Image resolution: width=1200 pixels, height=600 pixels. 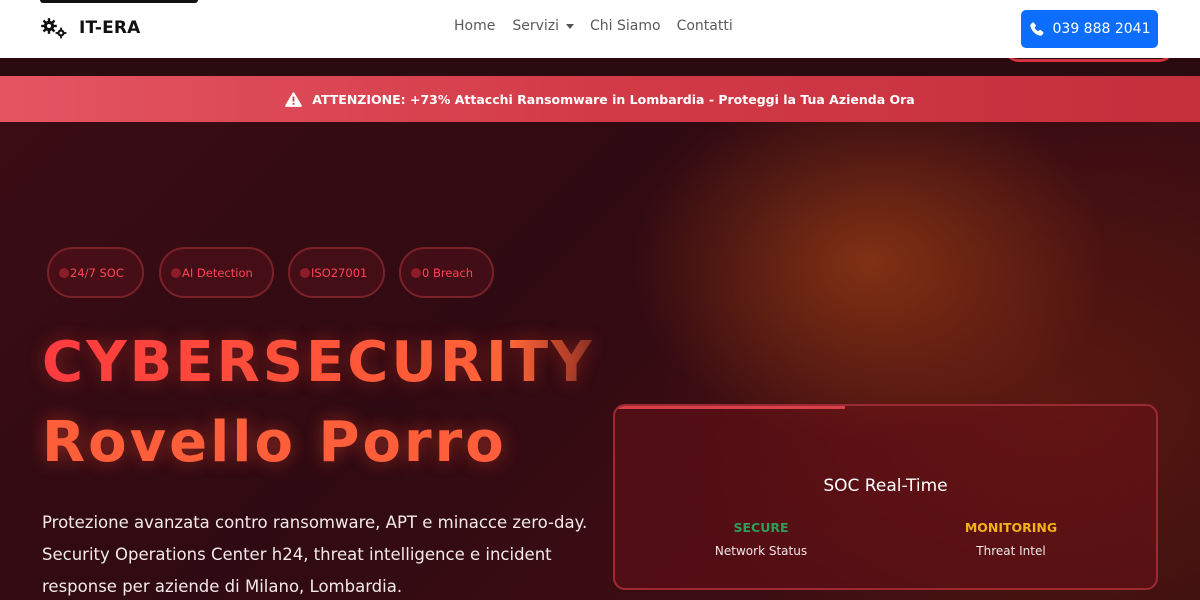 I want to click on nav-link-home: Home, so click(x=474, y=26).